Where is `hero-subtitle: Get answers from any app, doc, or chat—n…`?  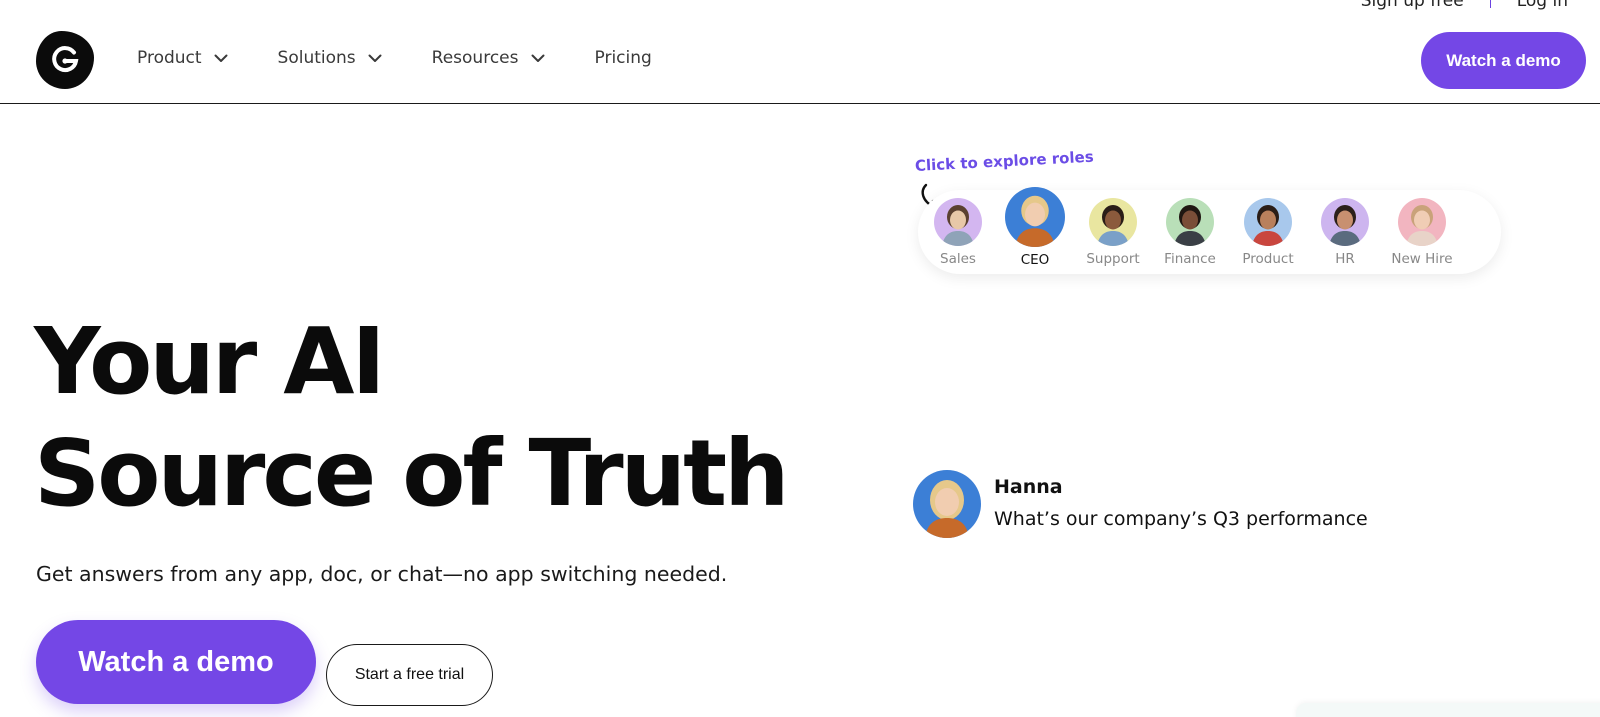 hero-subtitle: Get answers from any app, doc, or chat—n… is located at coordinates (382, 574).